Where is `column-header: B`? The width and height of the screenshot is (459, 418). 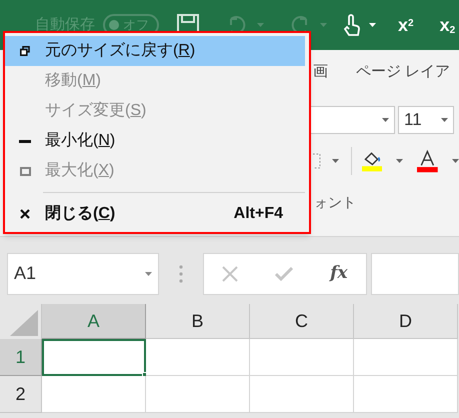 column-header: B is located at coordinates (198, 321).